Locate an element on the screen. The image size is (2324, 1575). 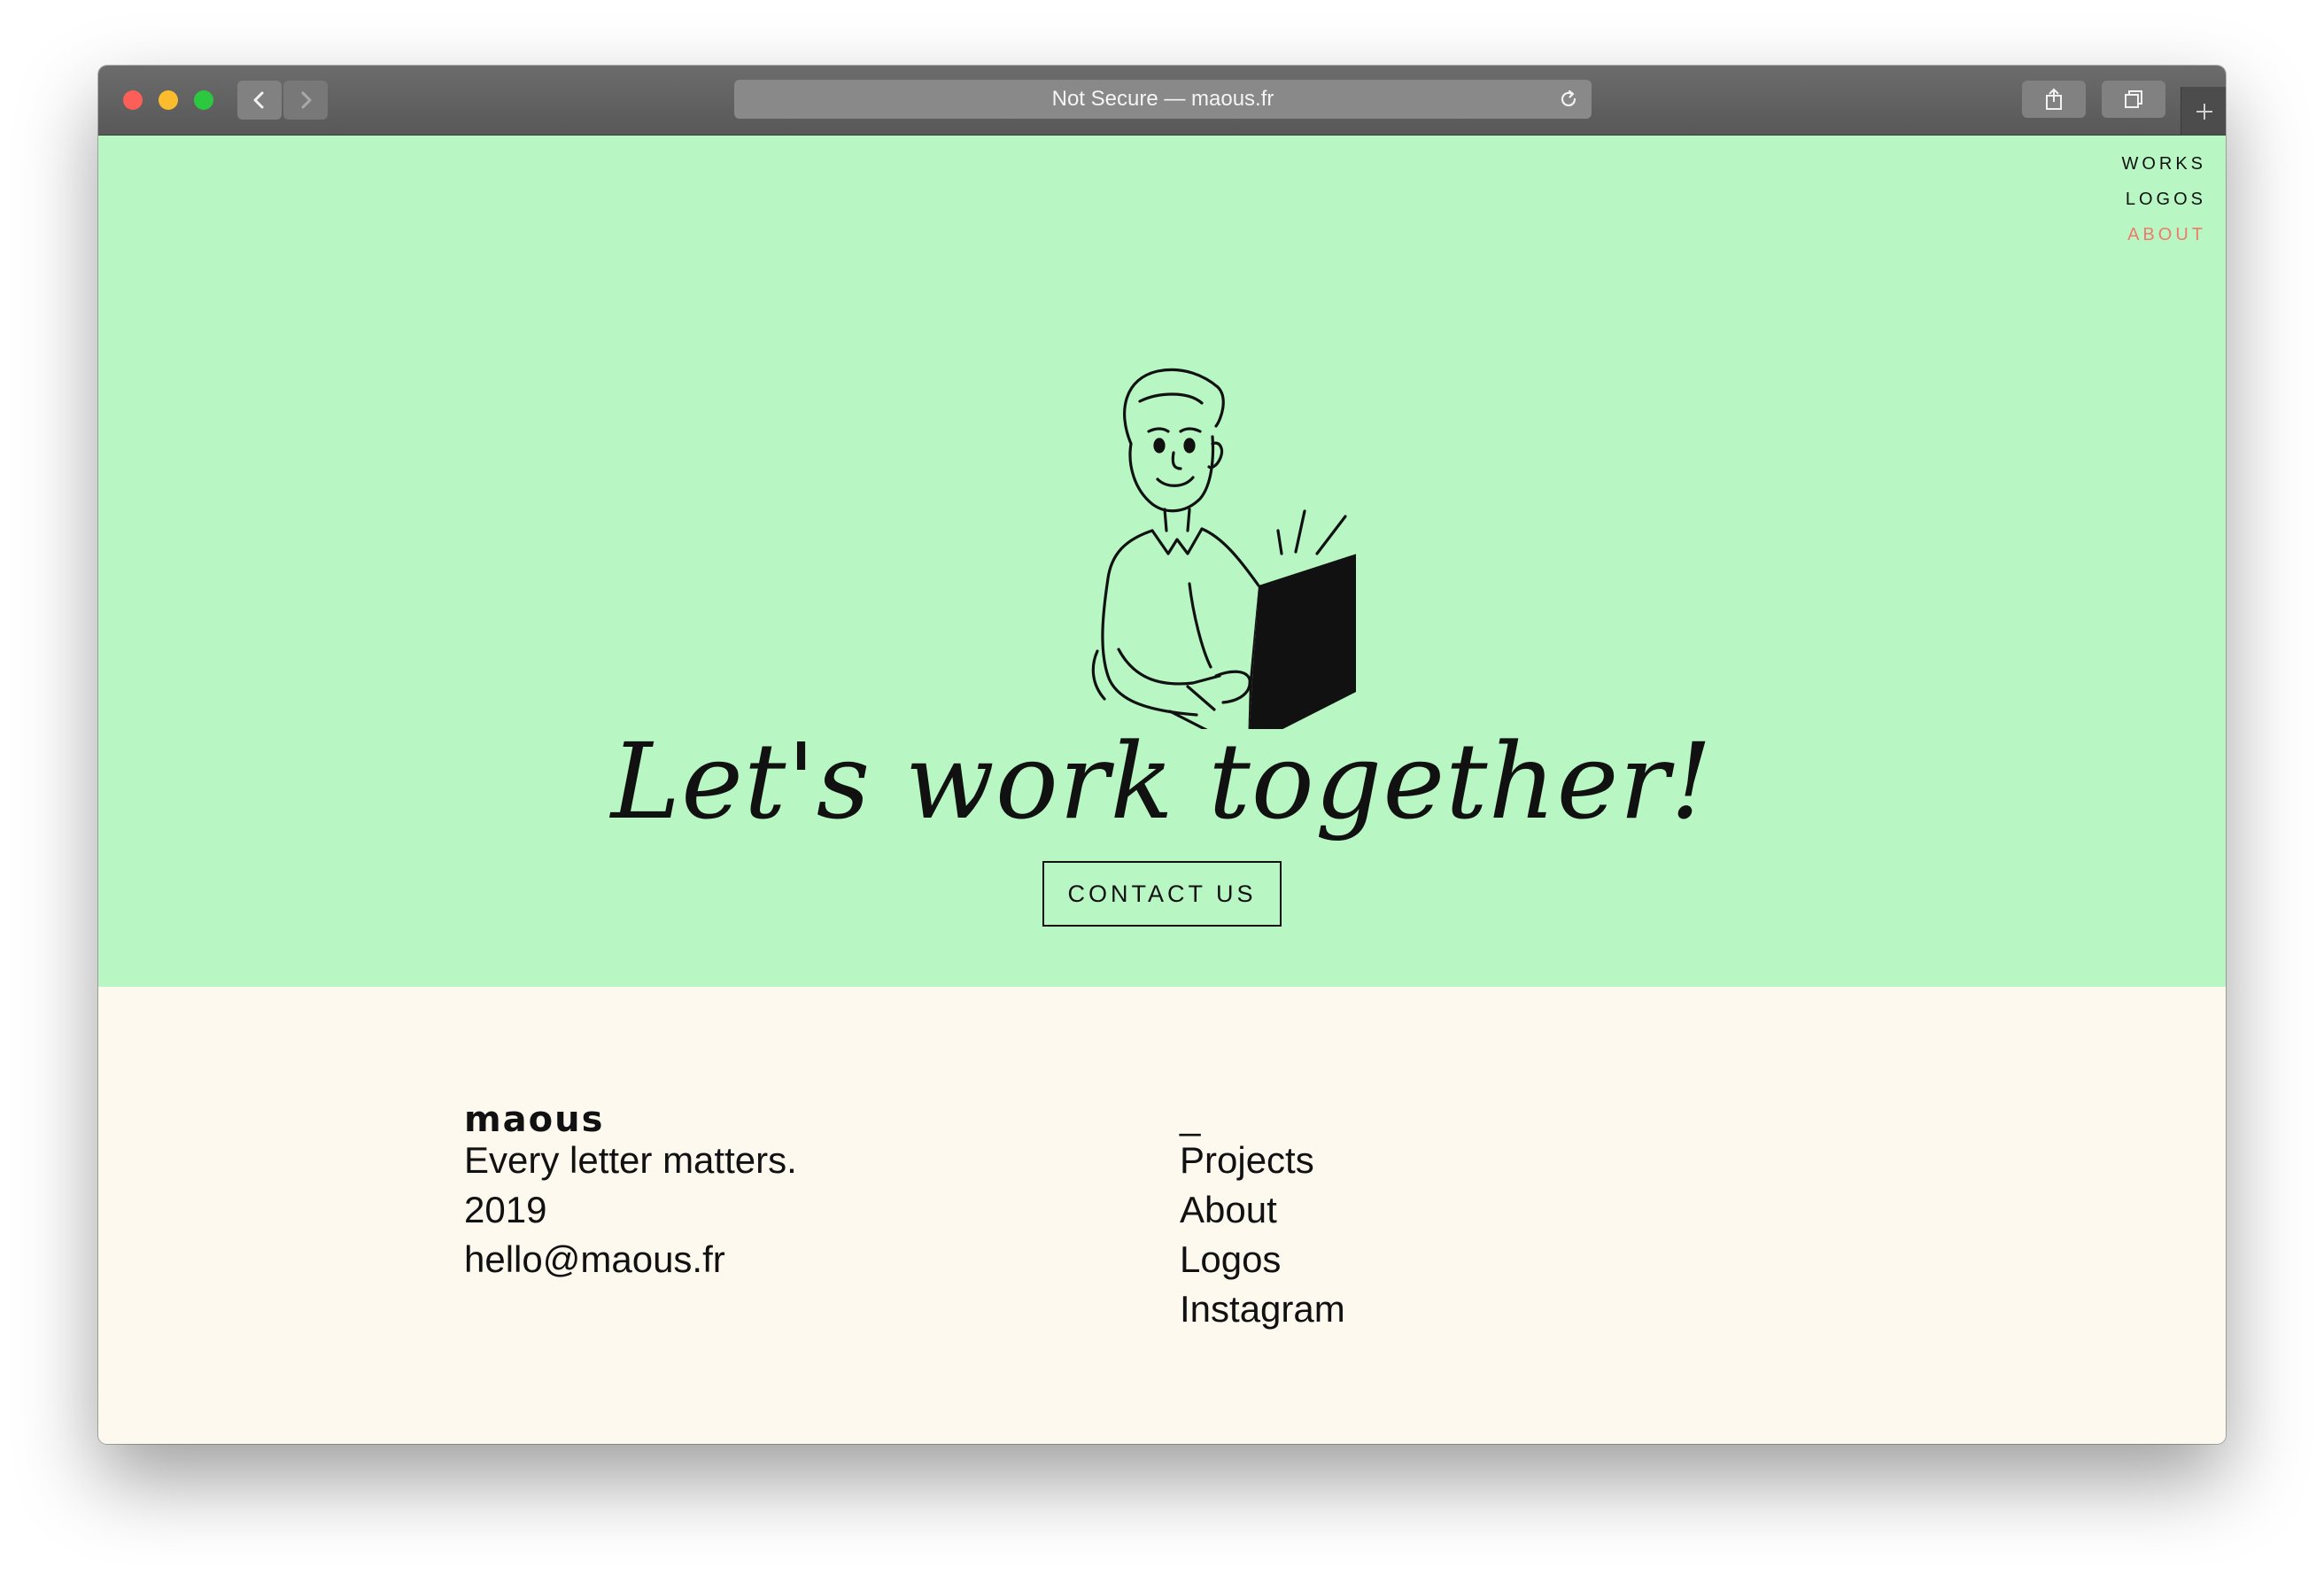
footer-dash: _ is located at coordinates (1190, 1116).